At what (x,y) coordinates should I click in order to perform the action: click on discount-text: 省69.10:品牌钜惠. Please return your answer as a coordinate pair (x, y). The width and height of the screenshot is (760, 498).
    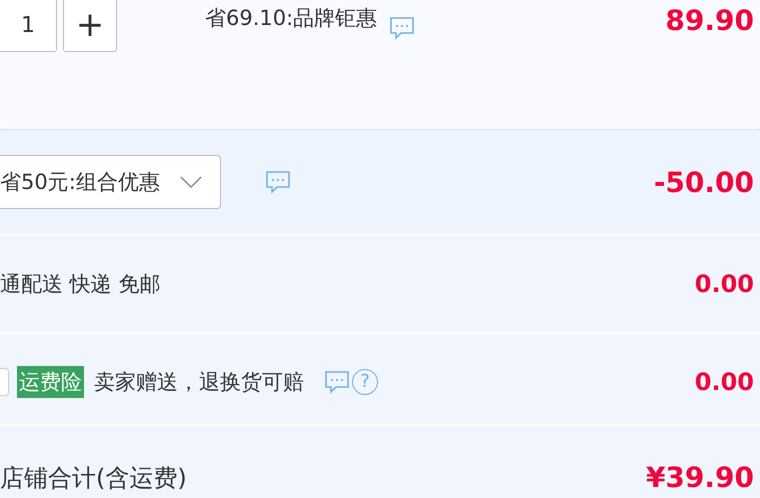
    Looking at the image, I should click on (291, 18).